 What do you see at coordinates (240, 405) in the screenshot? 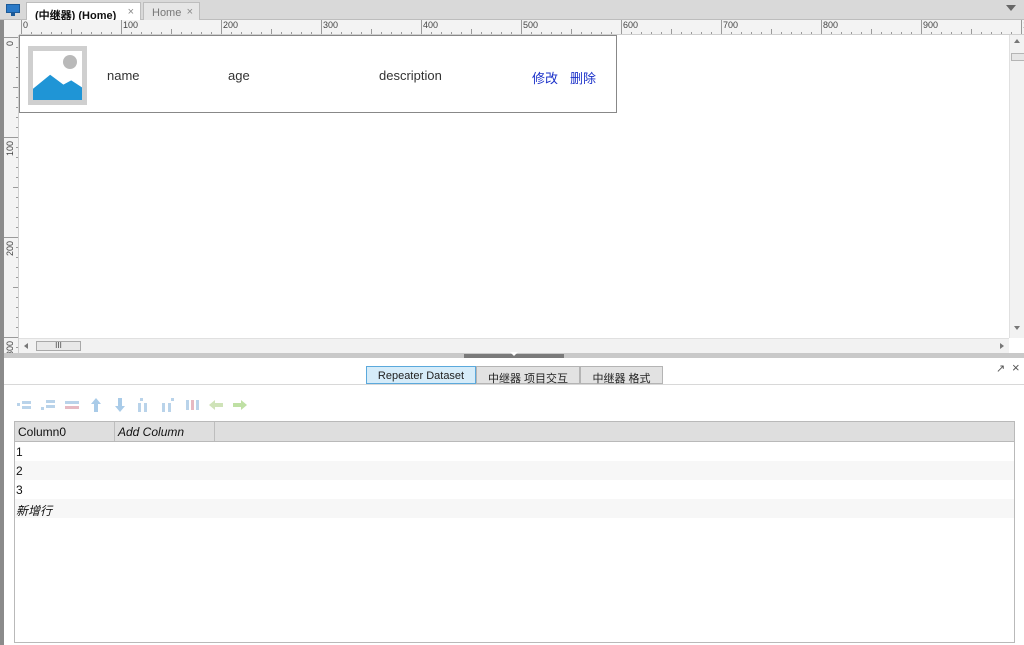
I see `move-right-icon` at bounding box center [240, 405].